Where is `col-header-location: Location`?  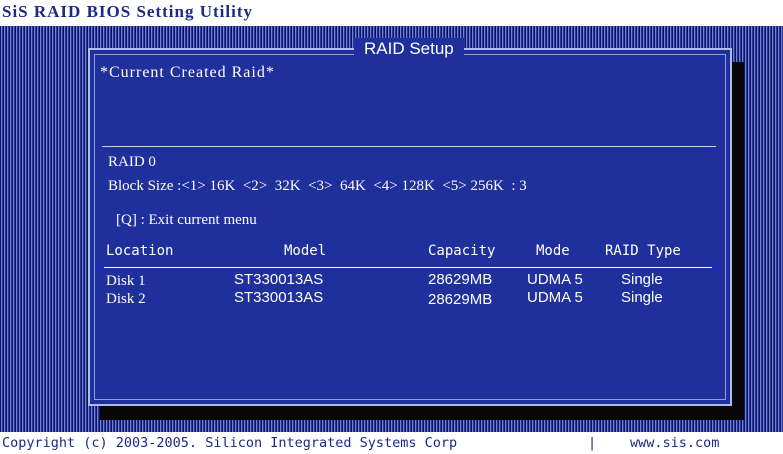 col-header-location: Location is located at coordinates (140, 251).